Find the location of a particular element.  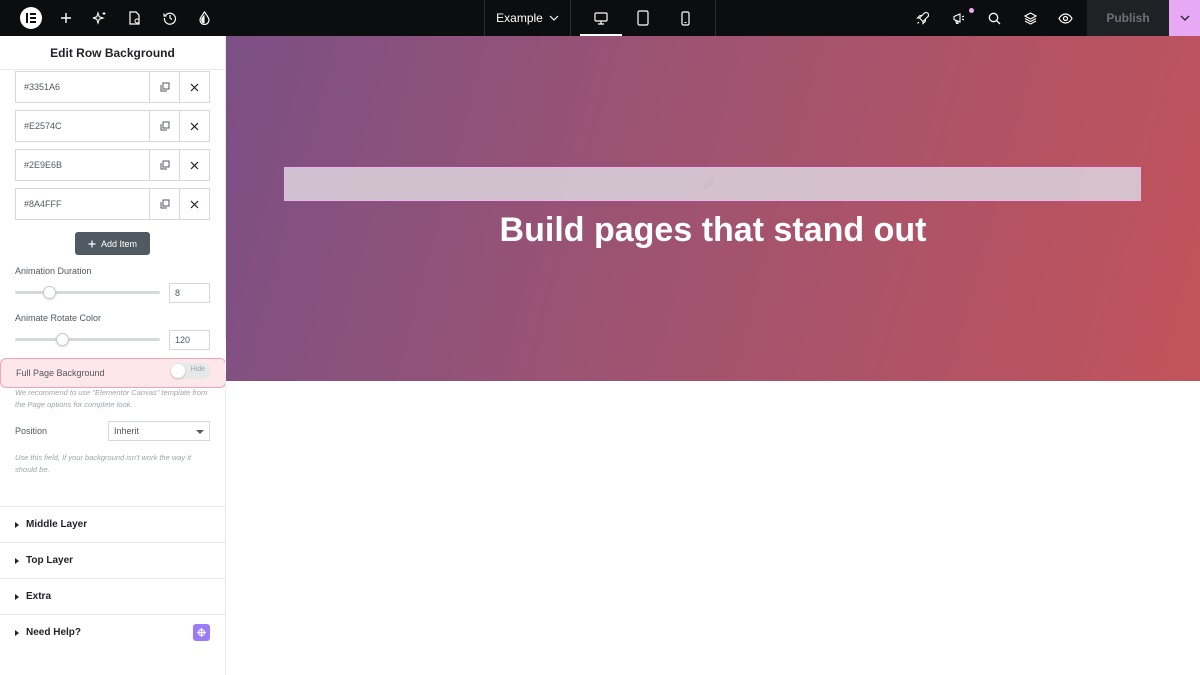

rocket-icon is located at coordinates (923, 18).